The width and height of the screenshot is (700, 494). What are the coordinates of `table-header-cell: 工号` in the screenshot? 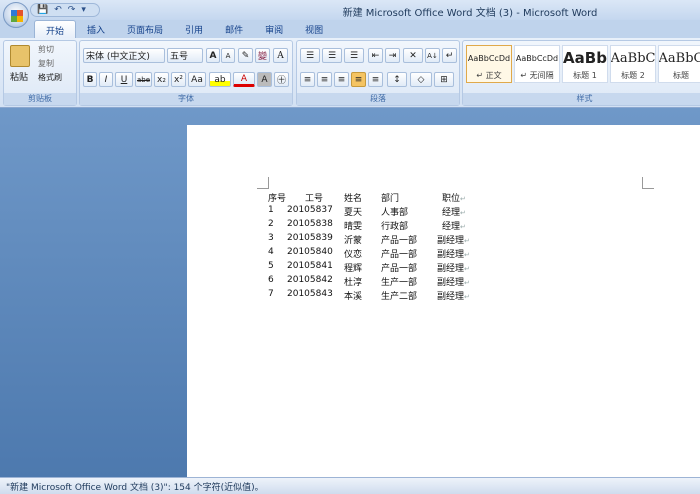 It's located at (314, 199).